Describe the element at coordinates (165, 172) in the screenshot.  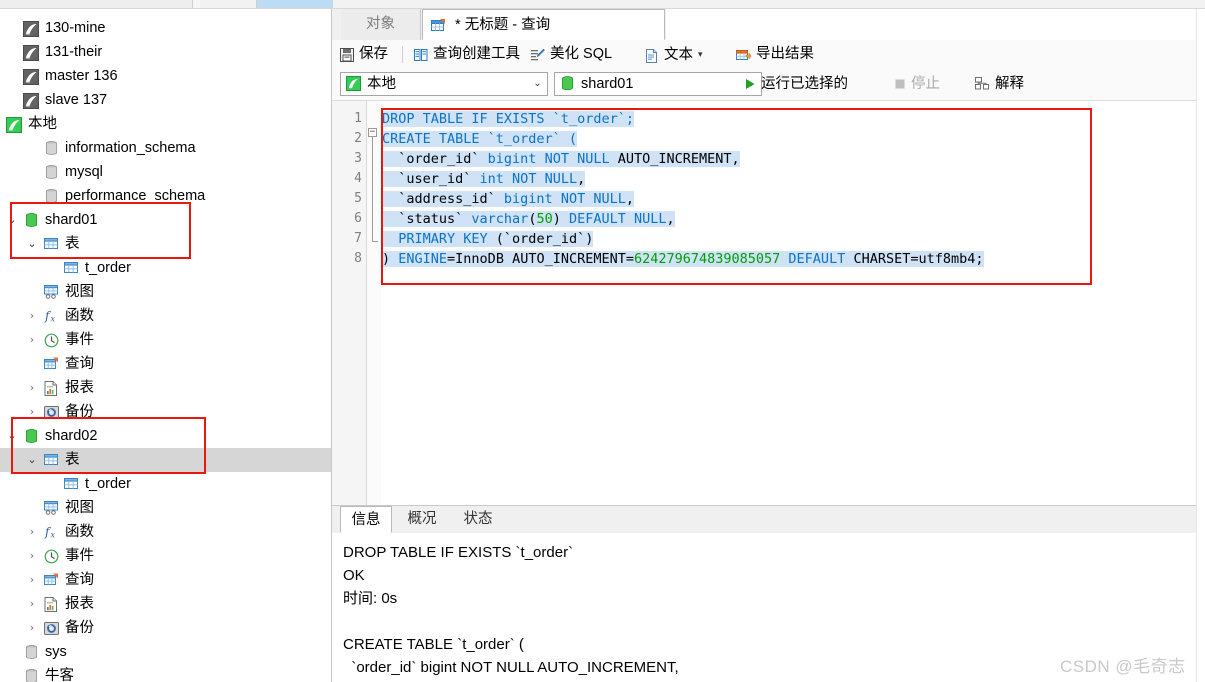
I see `tree-item-mysql: mysql` at that location.